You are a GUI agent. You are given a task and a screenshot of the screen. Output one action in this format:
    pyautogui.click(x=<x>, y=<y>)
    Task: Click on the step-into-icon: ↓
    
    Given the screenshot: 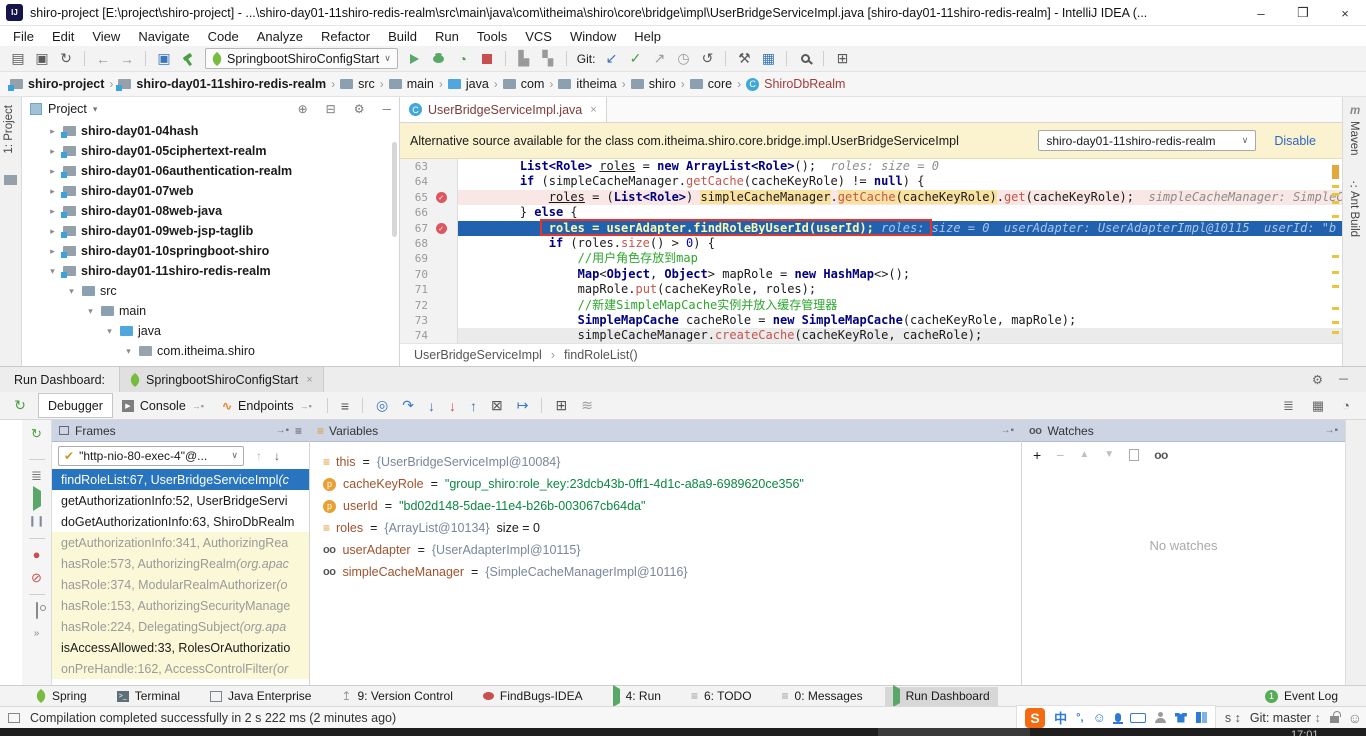 What is the action you would take?
    pyautogui.click(x=431, y=406)
    